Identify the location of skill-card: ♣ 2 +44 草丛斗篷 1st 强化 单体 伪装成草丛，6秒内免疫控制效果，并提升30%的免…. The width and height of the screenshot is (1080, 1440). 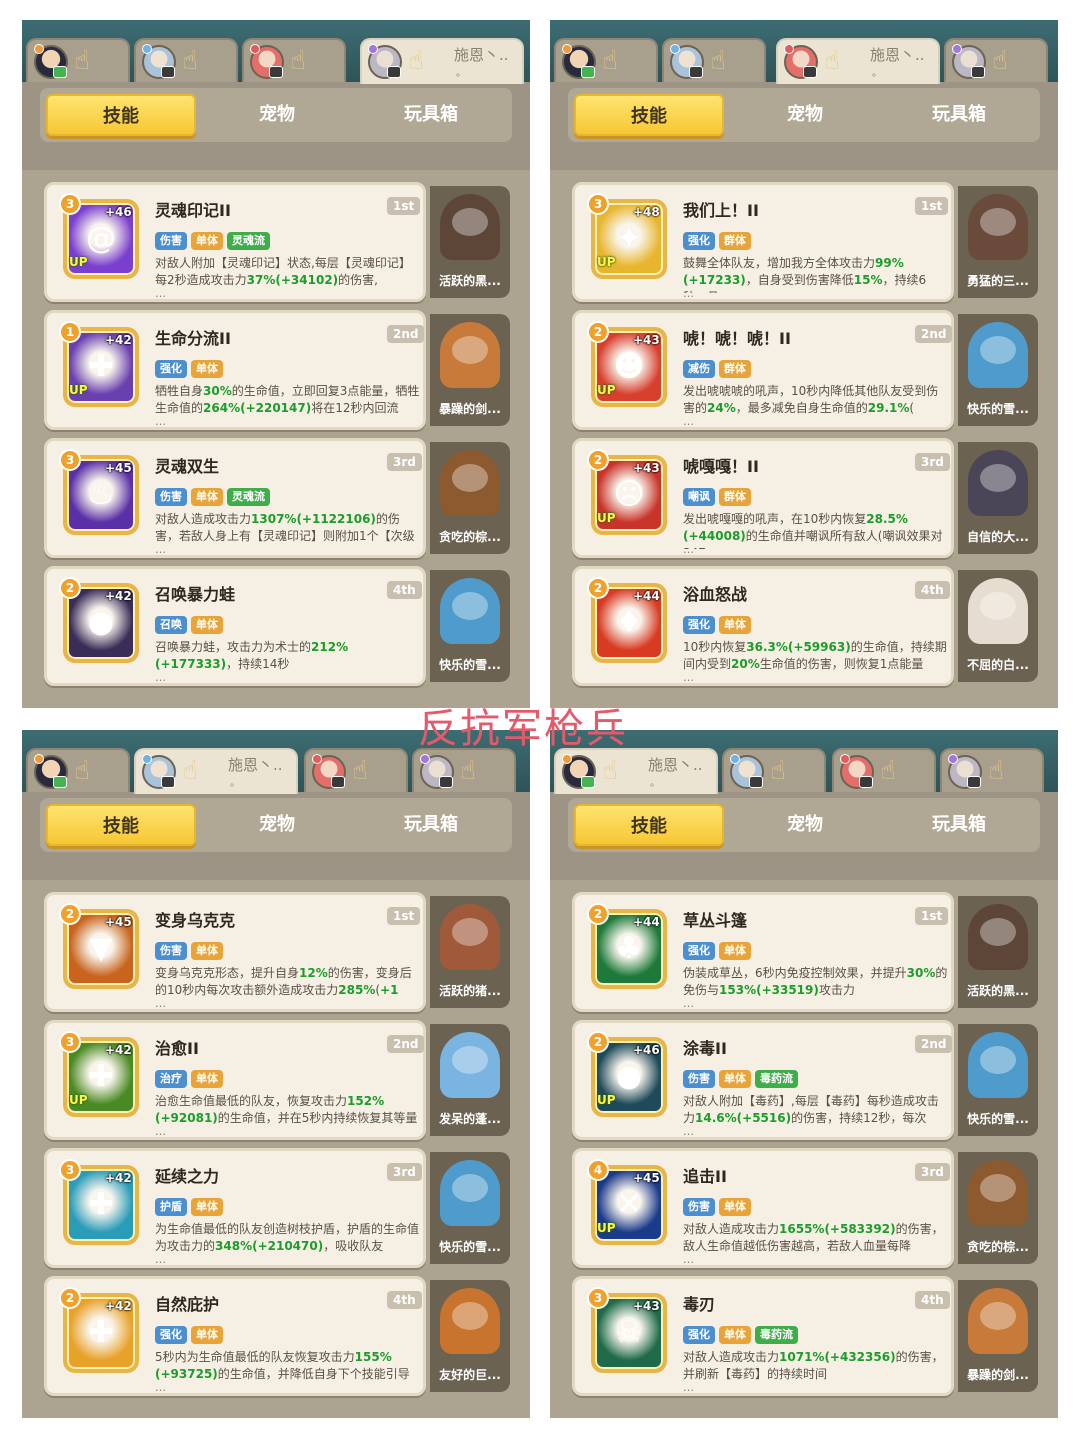
(763, 952).